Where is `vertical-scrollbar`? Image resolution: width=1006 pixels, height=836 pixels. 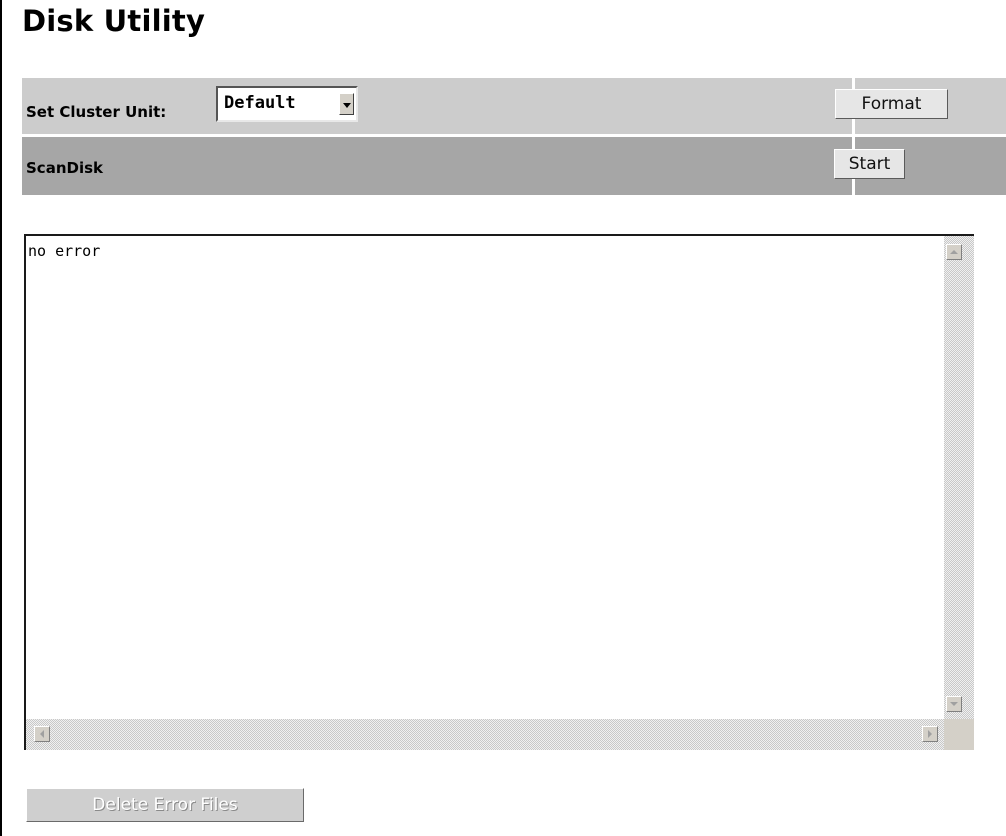
vertical-scrollbar is located at coordinates (959, 477).